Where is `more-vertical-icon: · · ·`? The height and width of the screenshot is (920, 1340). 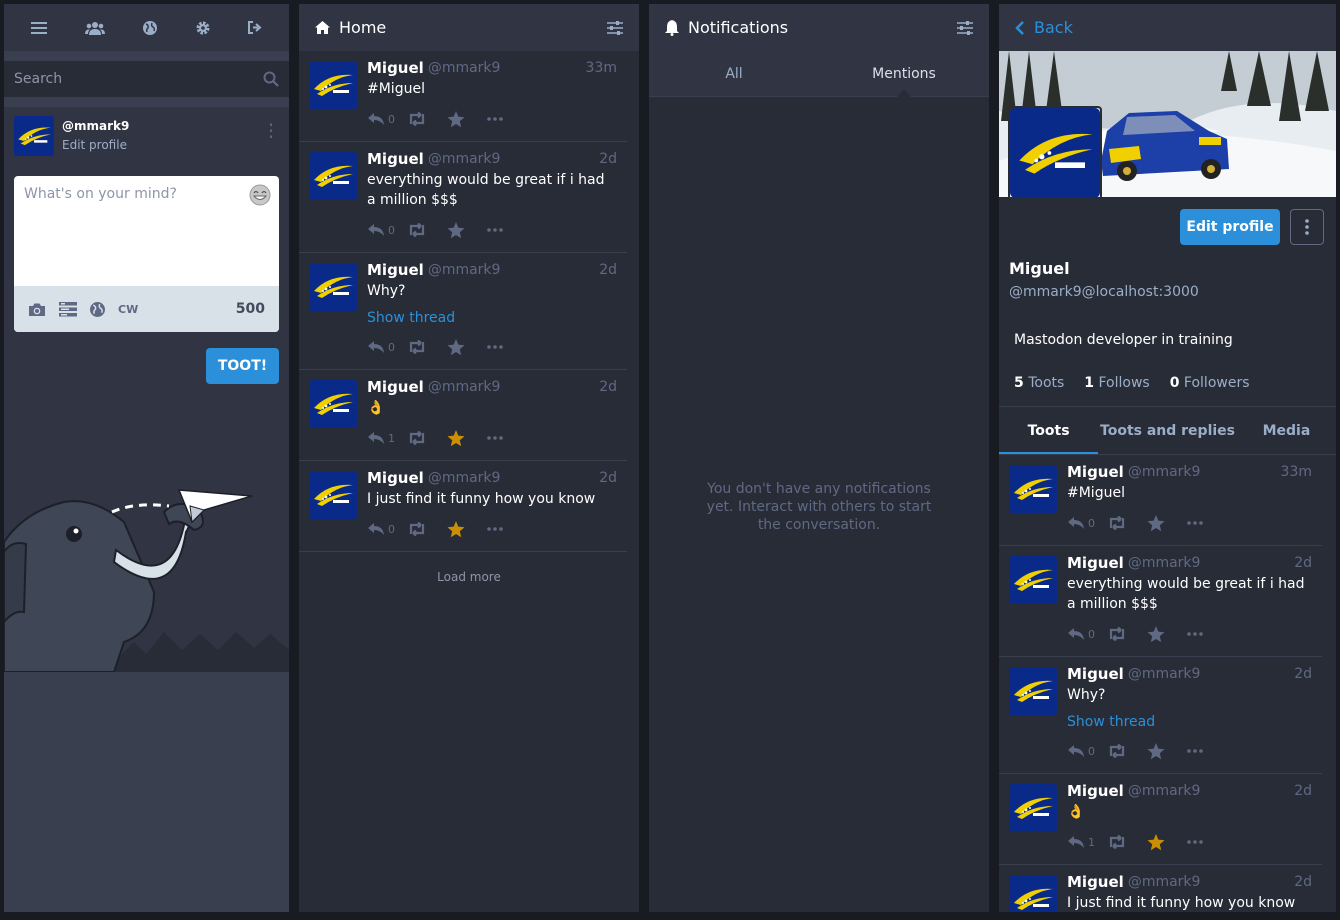 more-vertical-icon: · · · is located at coordinates (271, 131).